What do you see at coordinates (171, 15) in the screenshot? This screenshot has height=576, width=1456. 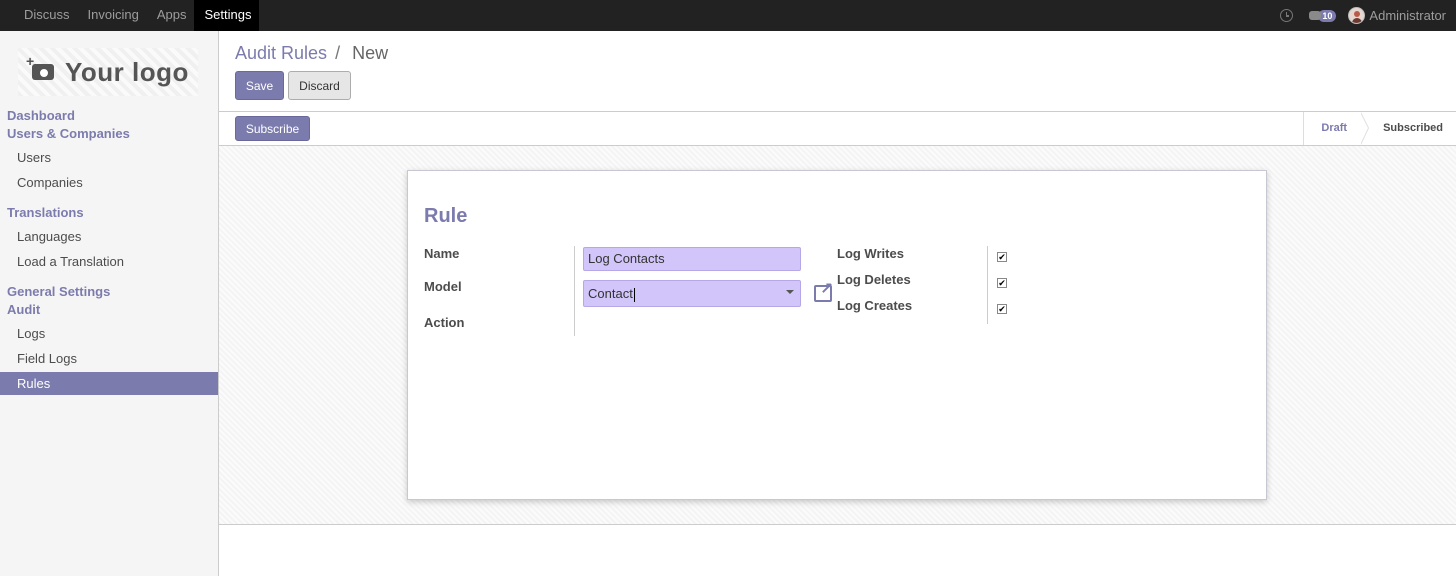 I see `menu-apps: Apps` at bounding box center [171, 15].